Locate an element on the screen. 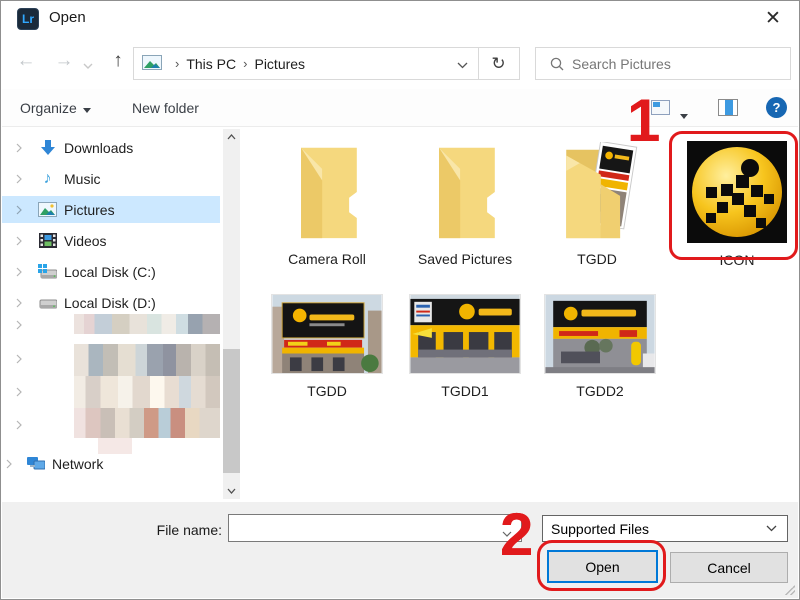 This screenshot has height=600, width=800. drive-windows-icon is located at coordinates (47, 272).